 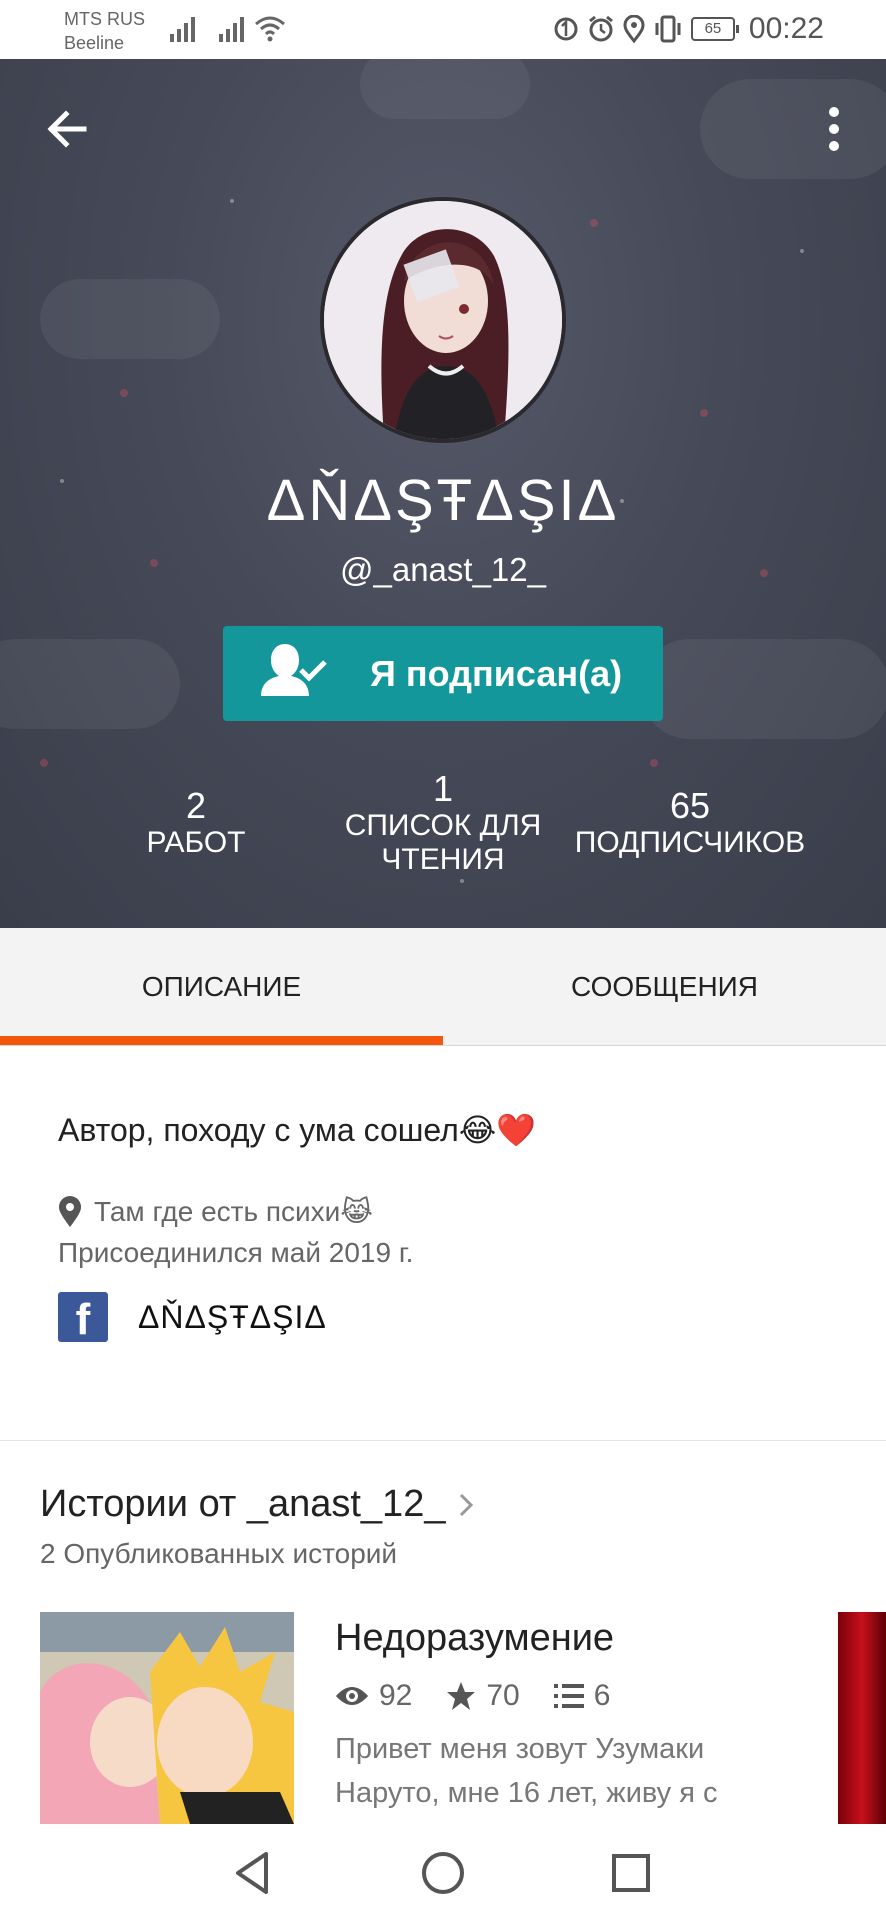 I want to click on nav-back-icon, so click(x=253, y=1873).